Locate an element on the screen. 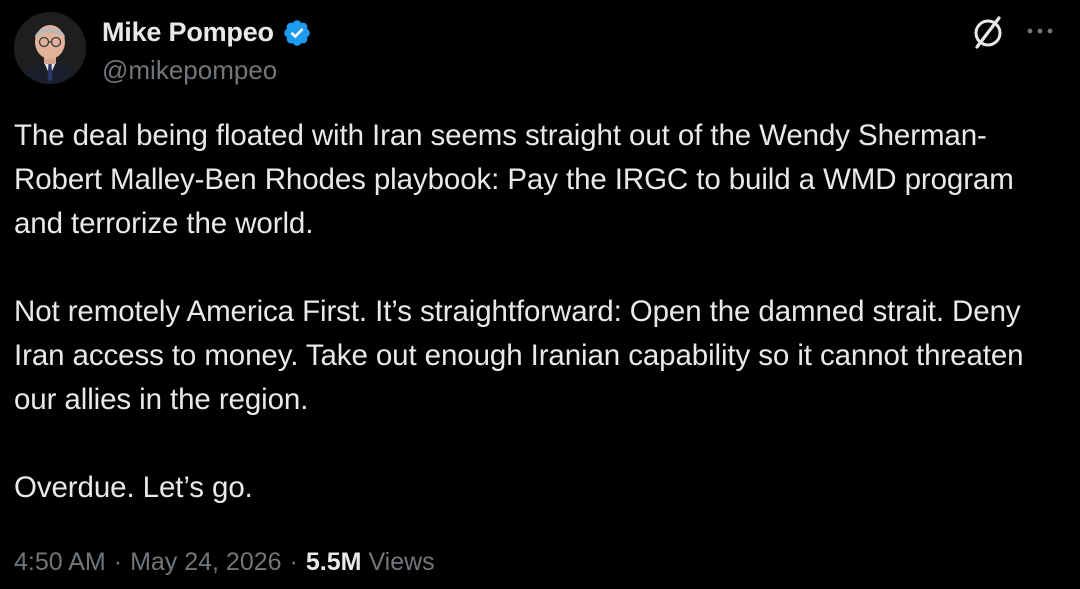  more-options-icon is located at coordinates (1040, 32).